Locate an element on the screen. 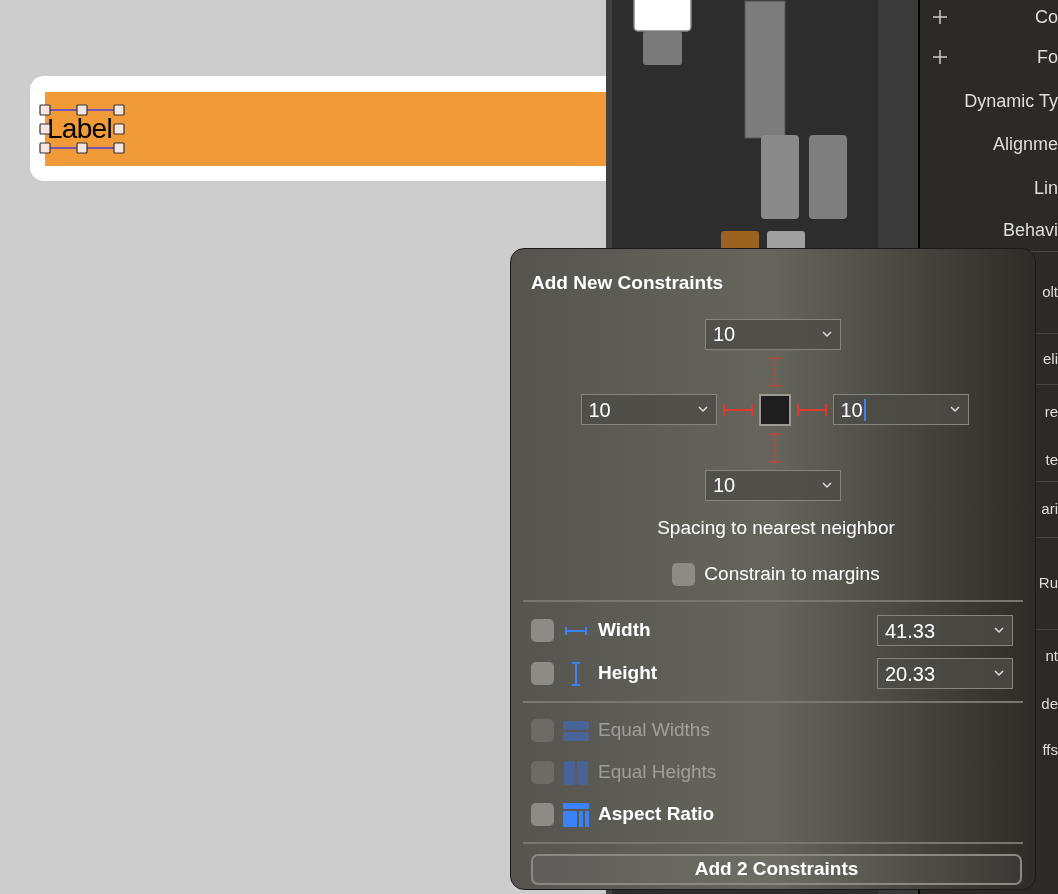  selection-handles is located at coordinates (82, 129).